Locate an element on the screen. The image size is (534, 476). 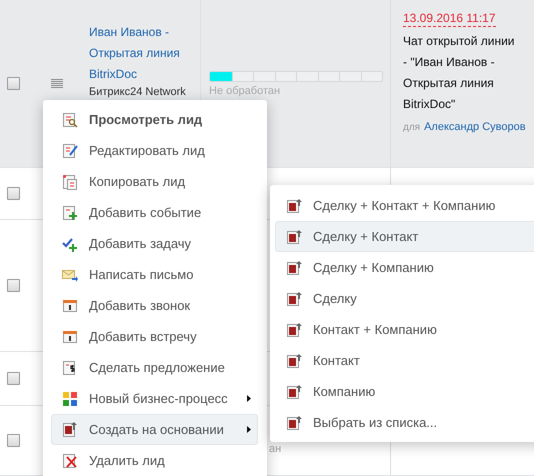
menu-item: Контакт + Компанию is located at coordinates (404, 329).